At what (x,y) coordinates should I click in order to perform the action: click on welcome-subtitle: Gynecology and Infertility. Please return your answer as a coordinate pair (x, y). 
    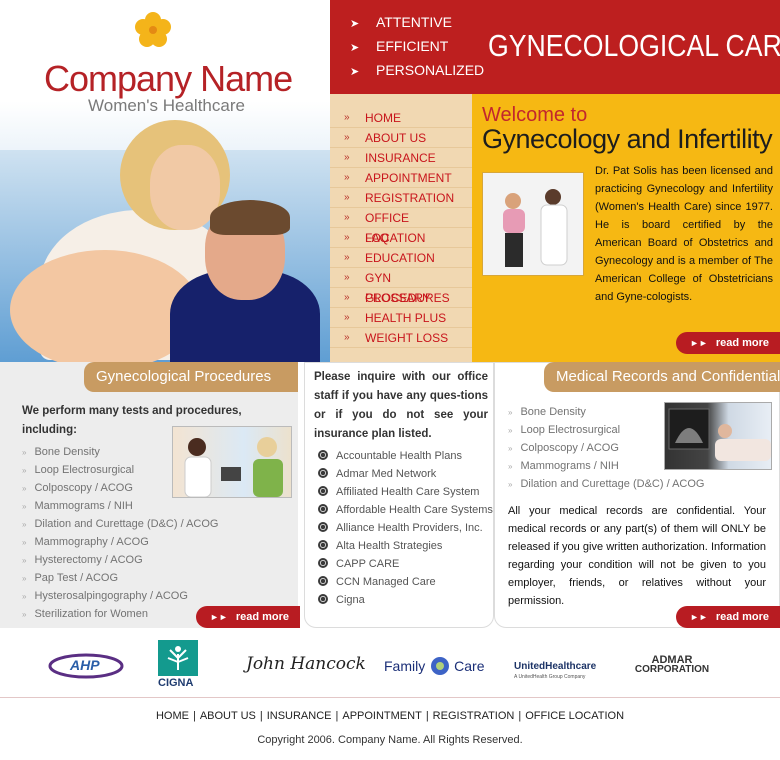
    Looking at the image, I should click on (627, 139).